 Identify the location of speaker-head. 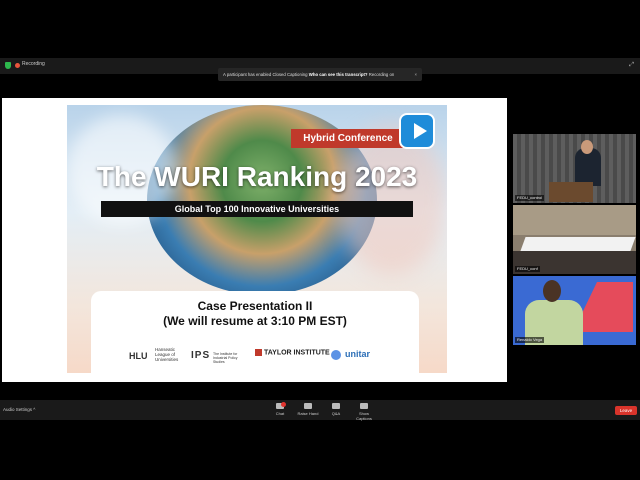
(587, 147).